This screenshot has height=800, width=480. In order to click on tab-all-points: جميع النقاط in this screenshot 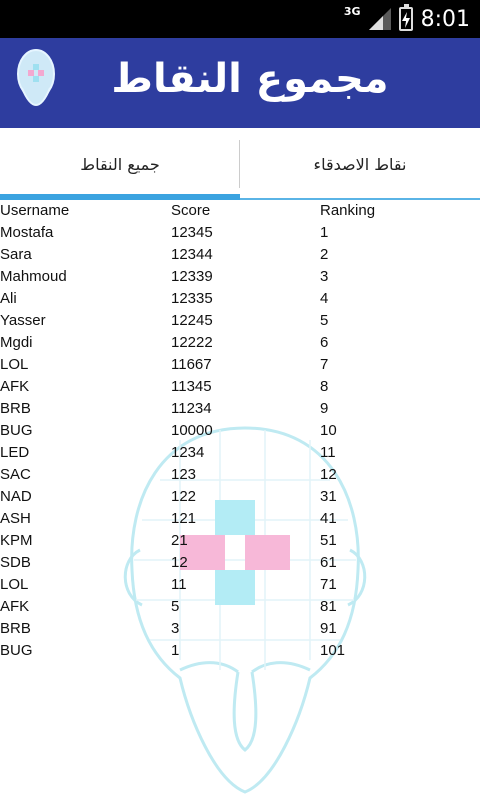, I will do `click(120, 164)`.